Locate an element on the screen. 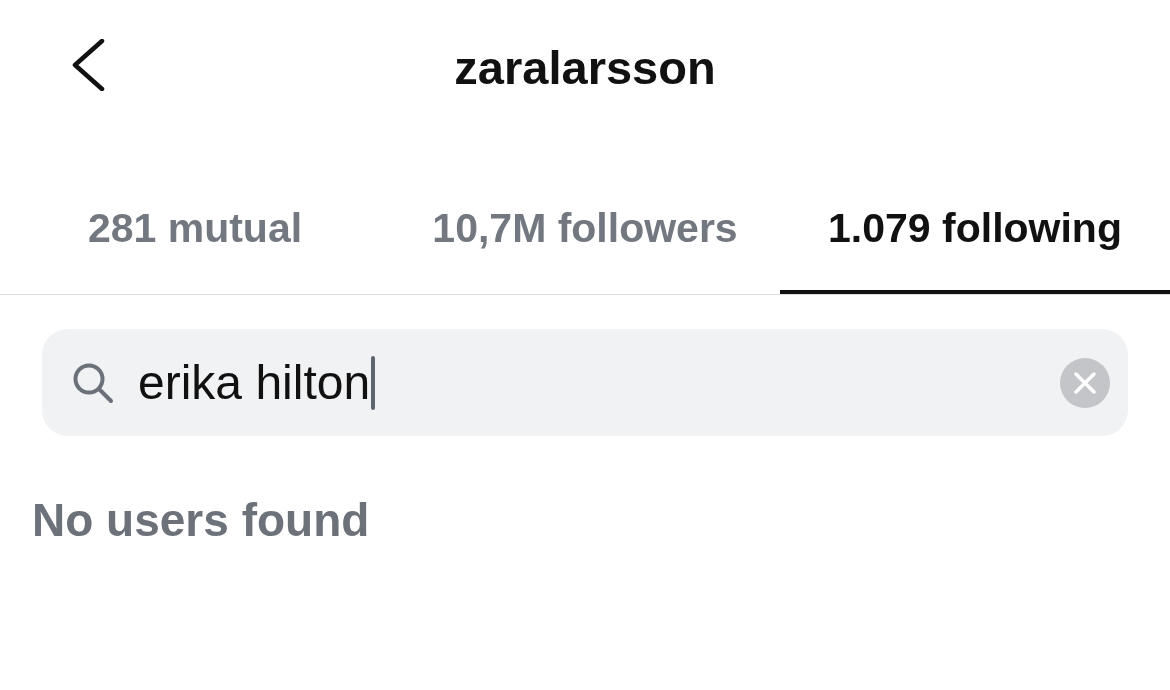 Image resolution: width=1170 pixels, height=690 pixels. profile-title: zaralarsson is located at coordinates (585, 68).